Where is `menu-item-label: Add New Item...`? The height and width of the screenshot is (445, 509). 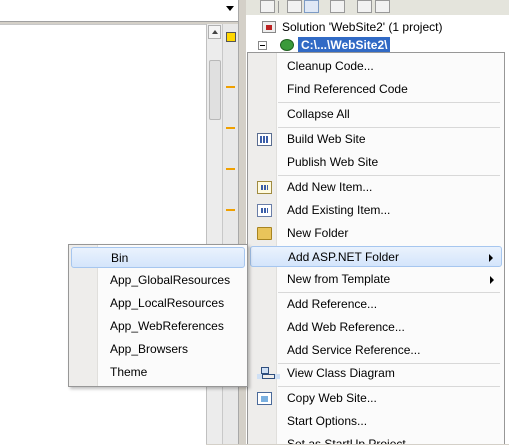
menu-item-label: Add New Item... is located at coordinates (330, 187).